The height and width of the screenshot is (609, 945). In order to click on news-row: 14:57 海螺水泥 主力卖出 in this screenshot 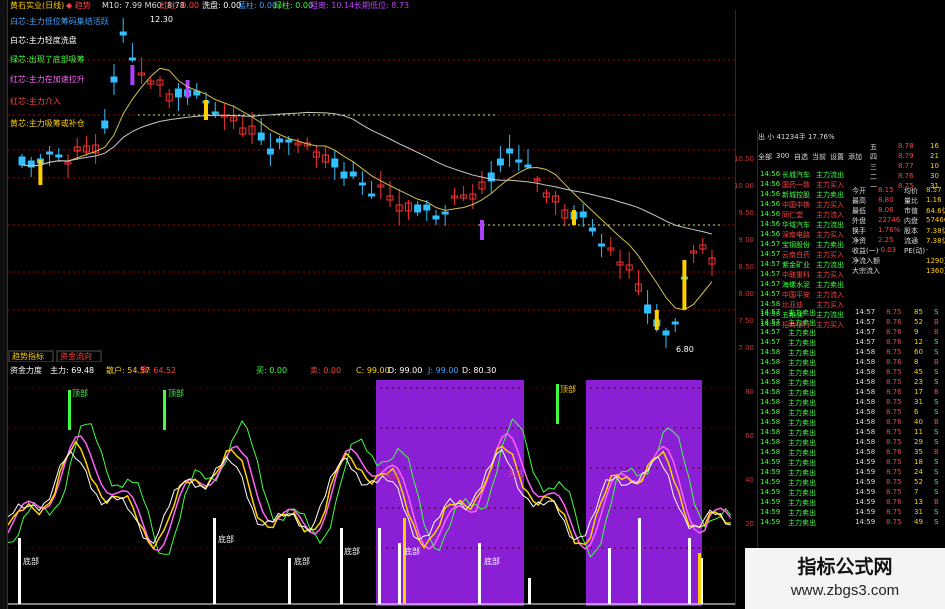, I will do `click(851, 285)`.